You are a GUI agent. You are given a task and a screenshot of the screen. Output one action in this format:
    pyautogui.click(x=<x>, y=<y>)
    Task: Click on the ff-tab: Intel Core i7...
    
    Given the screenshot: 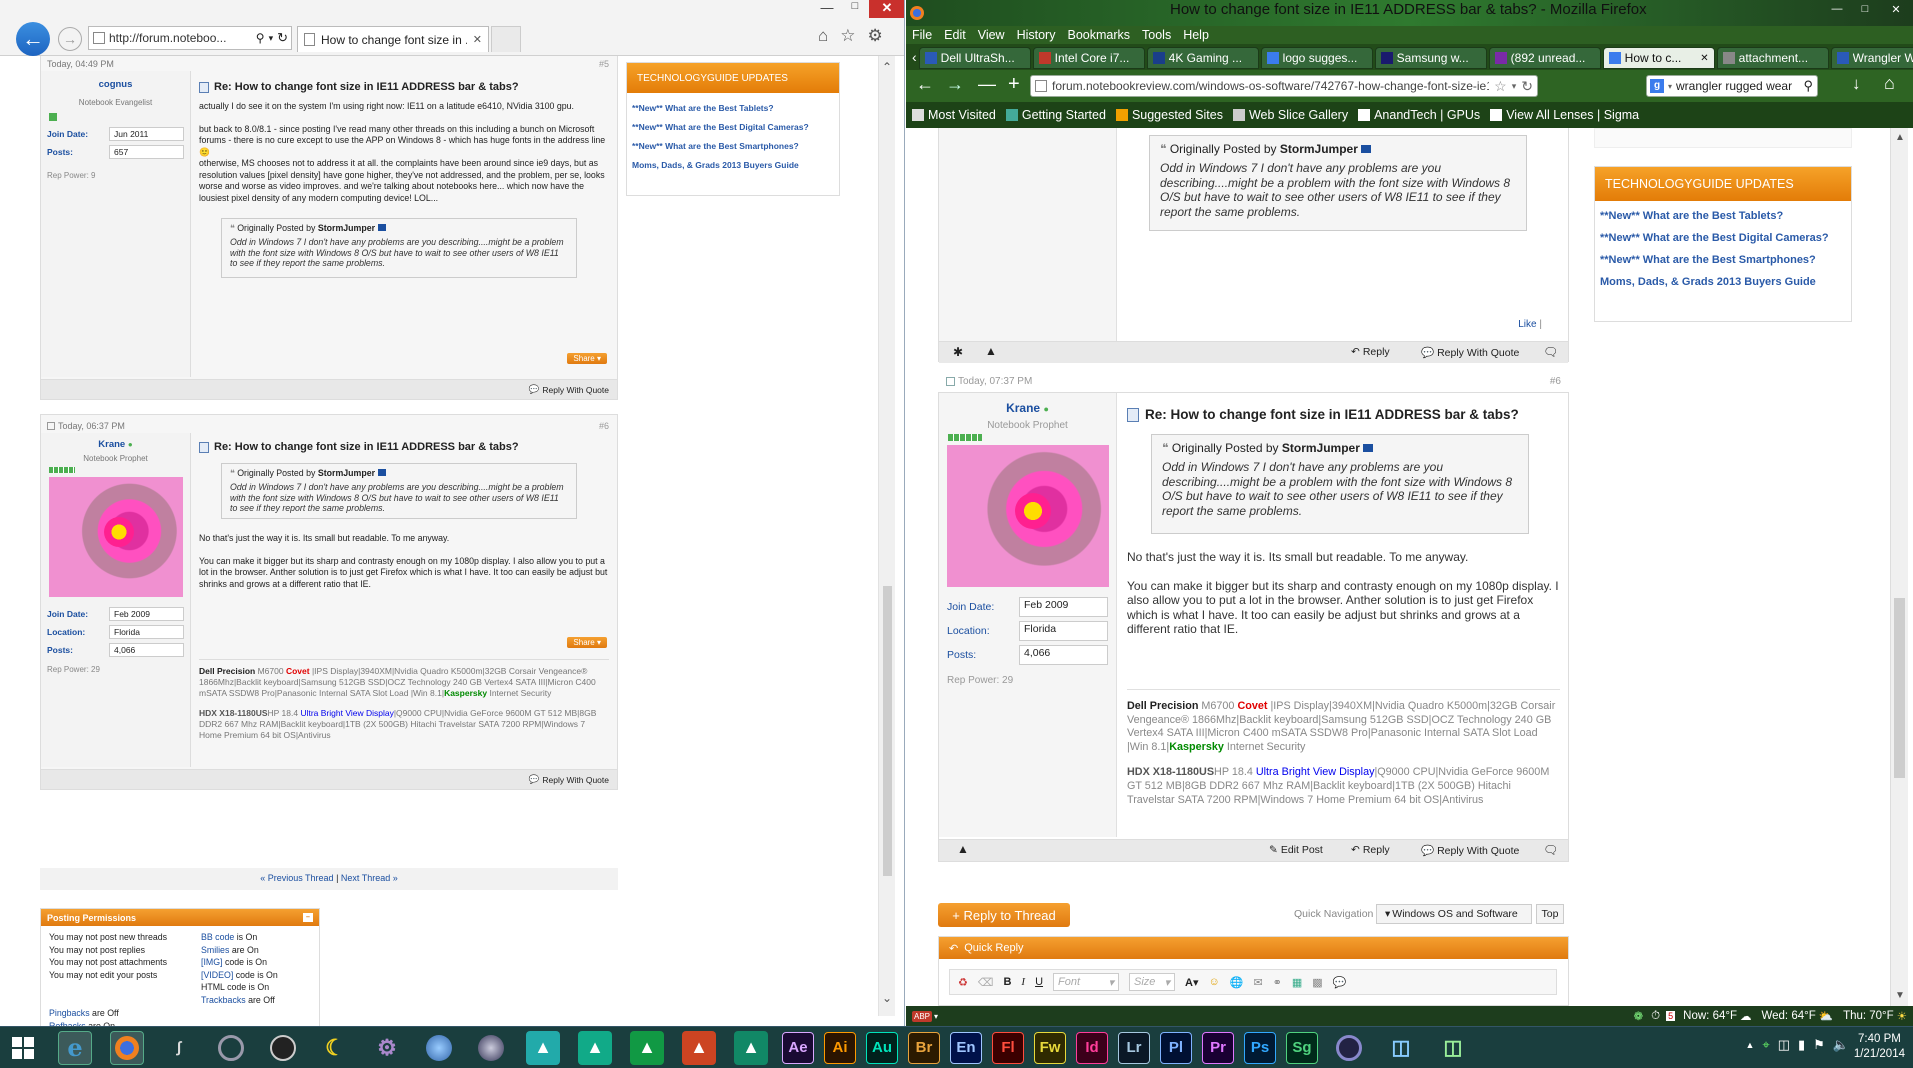 What is the action you would take?
    pyautogui.click(x=1088, y=58)
    